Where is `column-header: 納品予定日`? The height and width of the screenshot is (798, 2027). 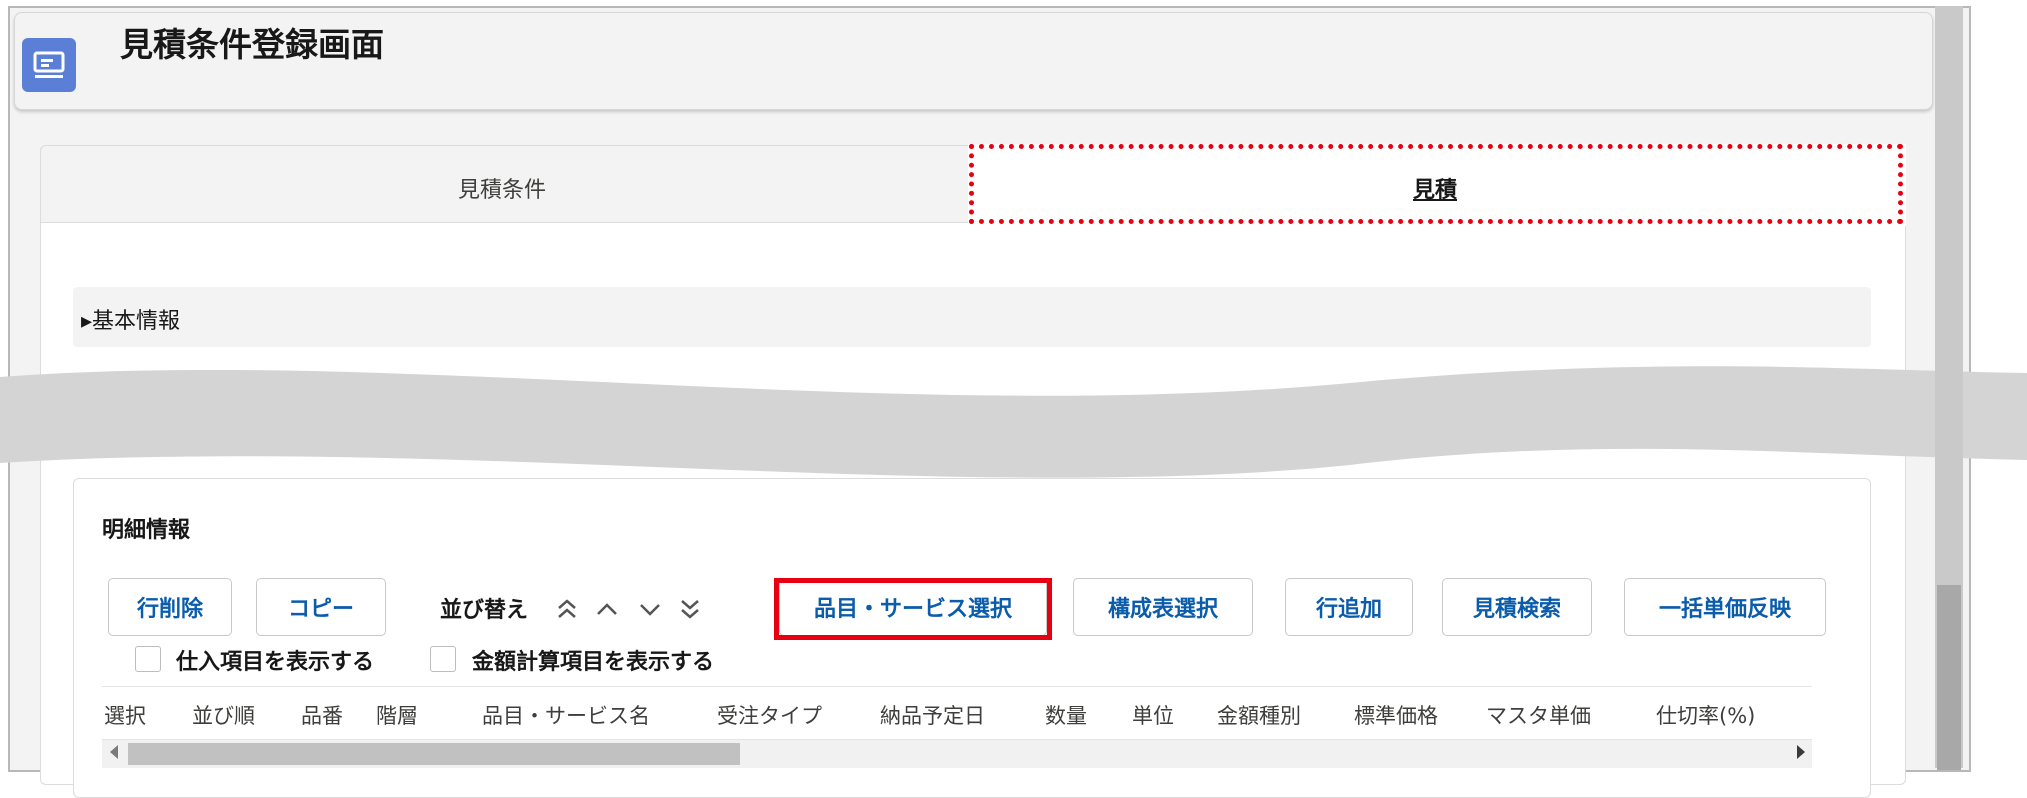 column-header: 納品予定日 is located at coordinates (932, 715).